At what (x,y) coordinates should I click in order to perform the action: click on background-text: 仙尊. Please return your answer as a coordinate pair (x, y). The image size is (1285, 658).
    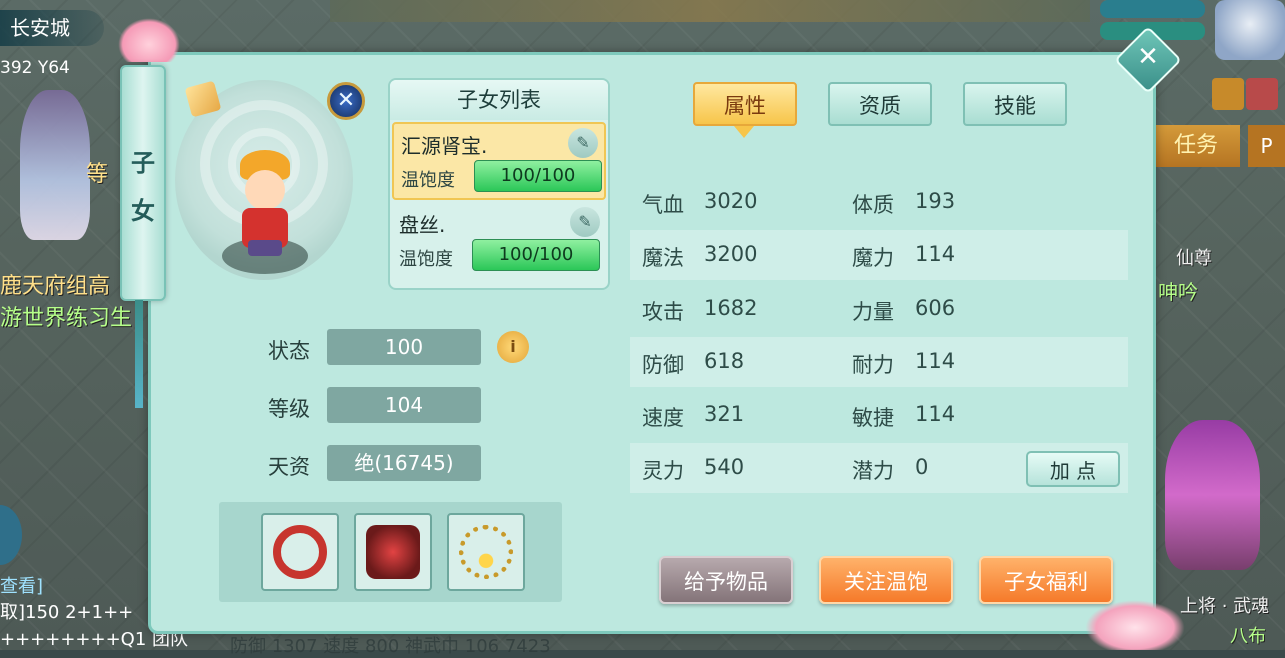
    Looking at the image, I should click on (1194, 258).